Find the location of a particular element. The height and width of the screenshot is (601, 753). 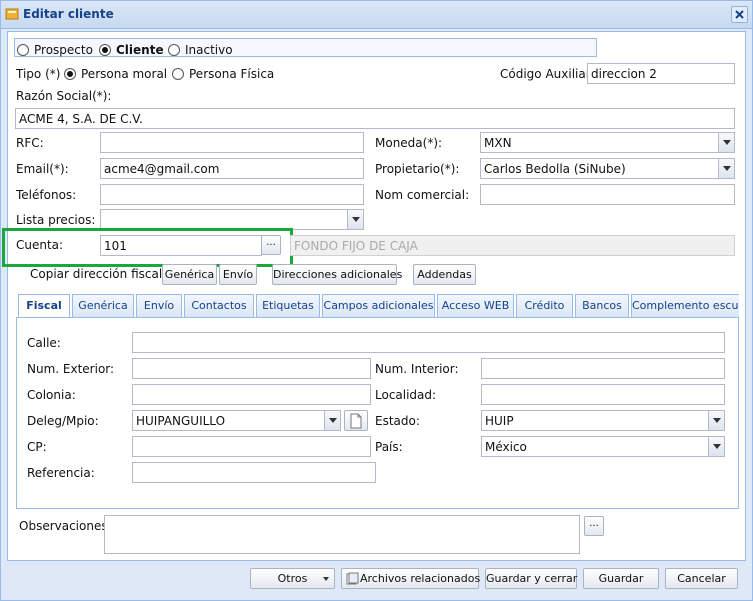

colonia-label: Colonia: is located at coordinates (51, 395).